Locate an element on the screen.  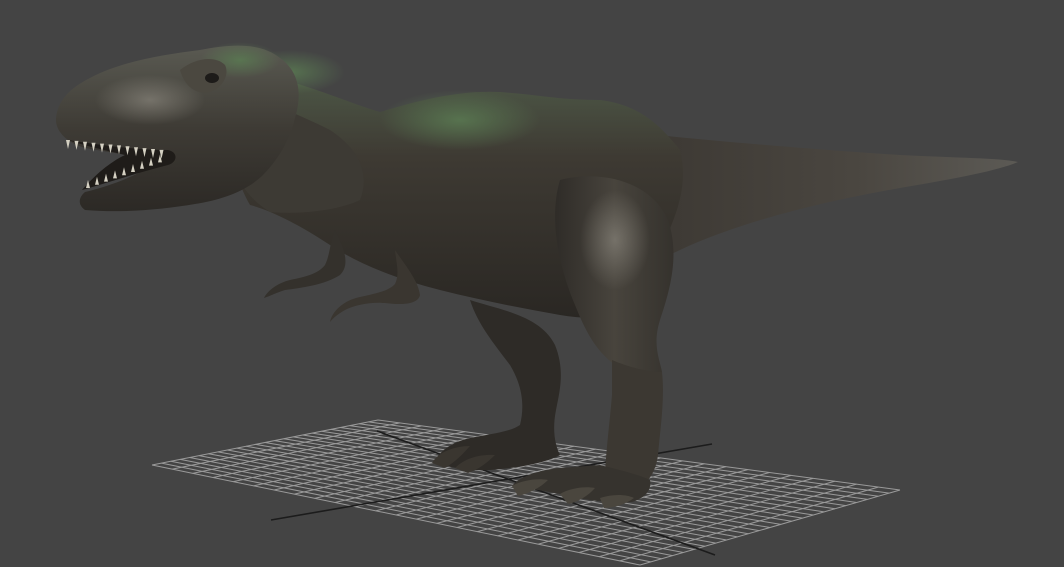
dinosaur-eye is located at coordinates (212, 78).